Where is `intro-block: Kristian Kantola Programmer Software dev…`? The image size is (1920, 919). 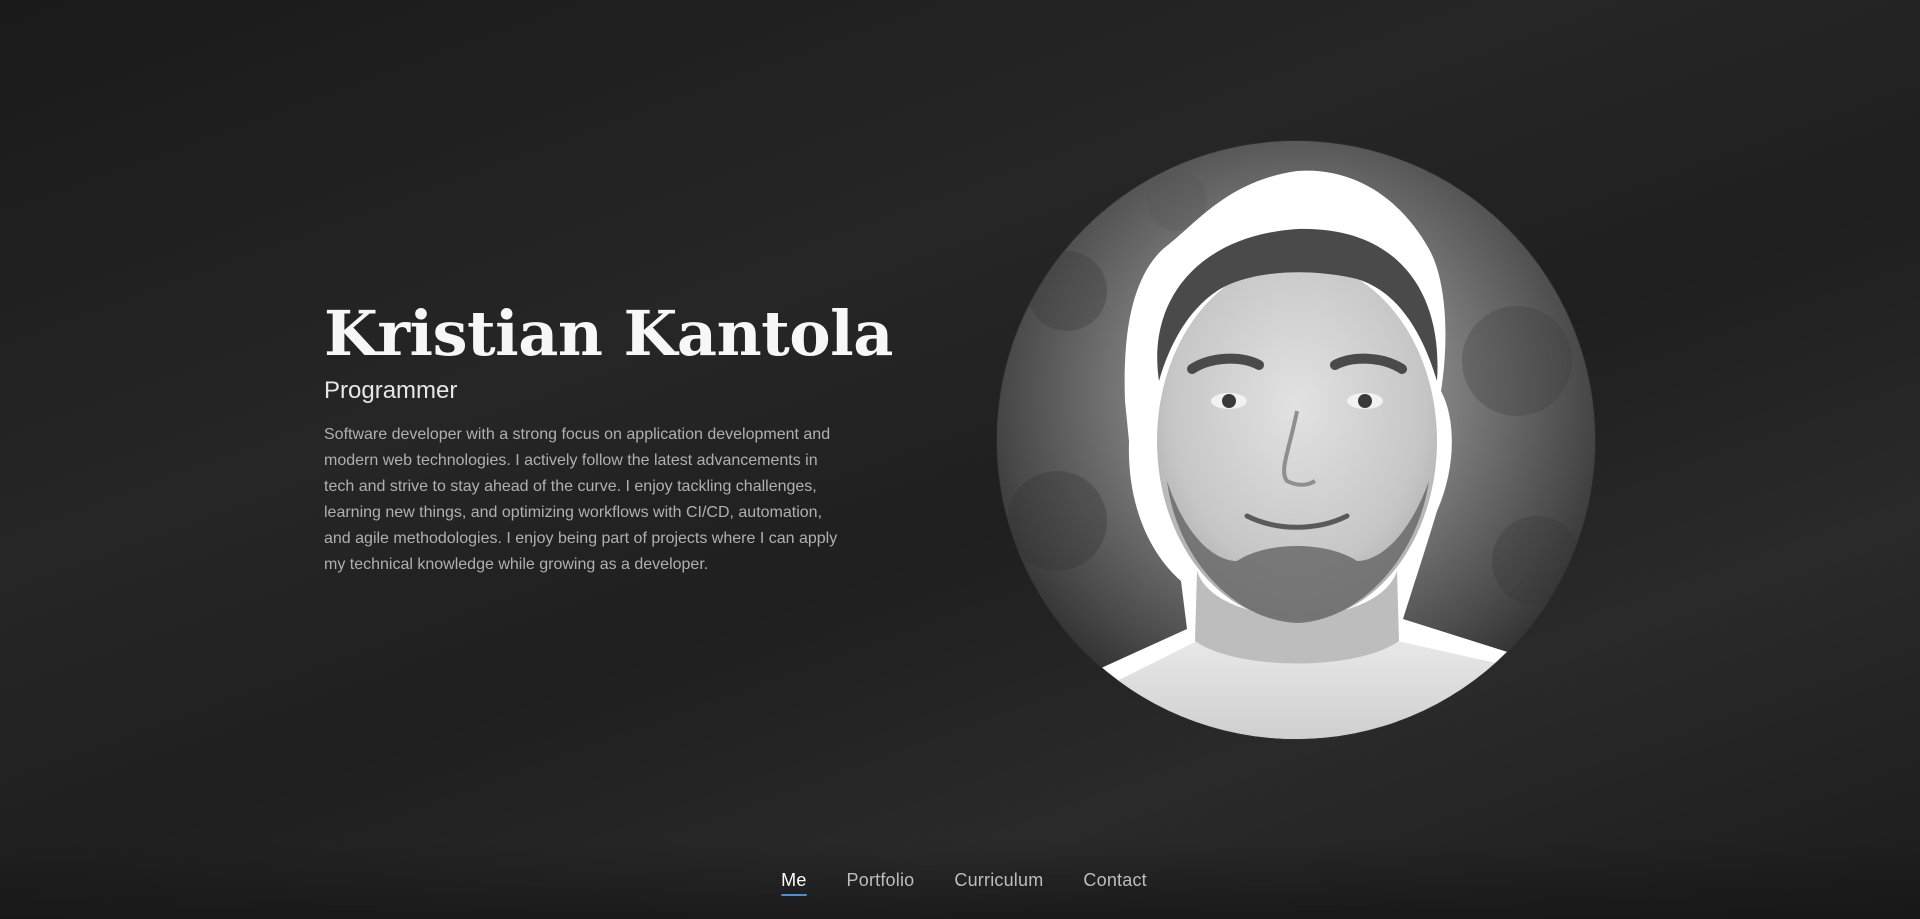
intro-block: Kristian Kantola Programmer Software dev… is located at coordinates (608, 437).